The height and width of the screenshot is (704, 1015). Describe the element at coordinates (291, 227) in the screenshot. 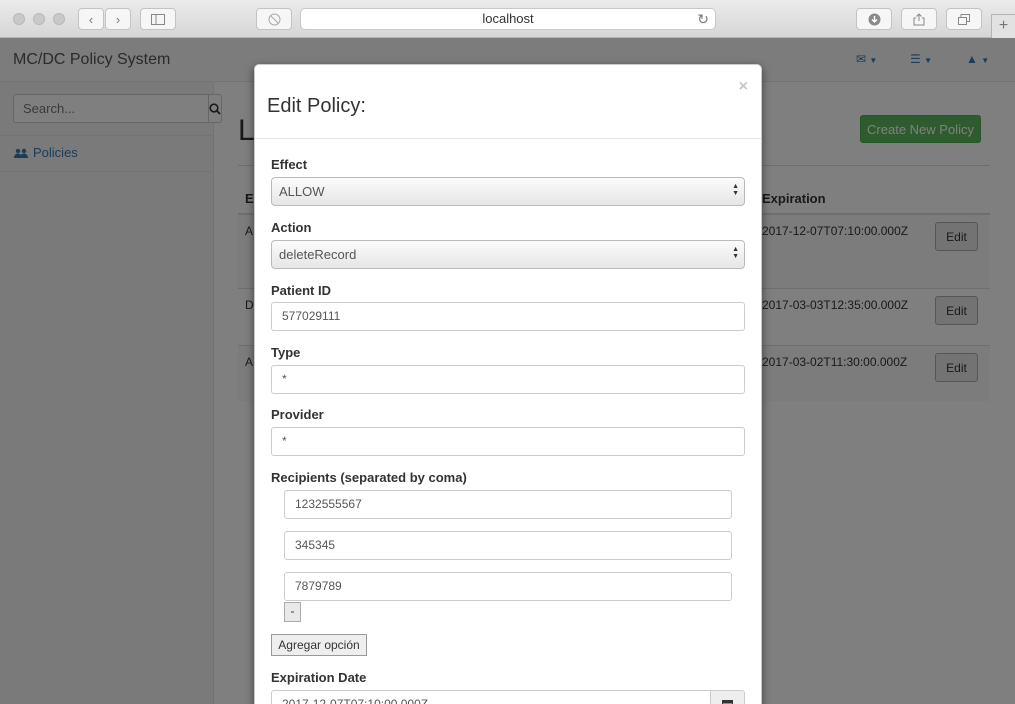

I see `action-label: Action` at that location.